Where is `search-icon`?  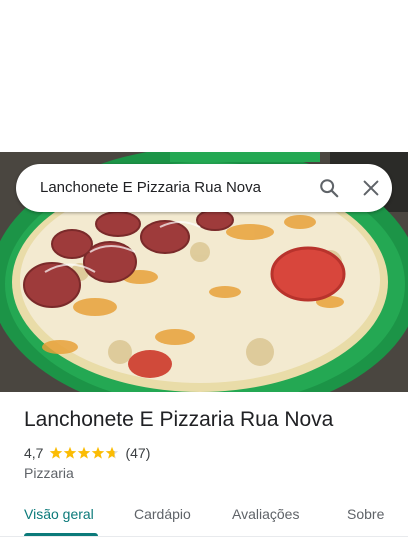
search-icon is located at coordinates (329, 188).